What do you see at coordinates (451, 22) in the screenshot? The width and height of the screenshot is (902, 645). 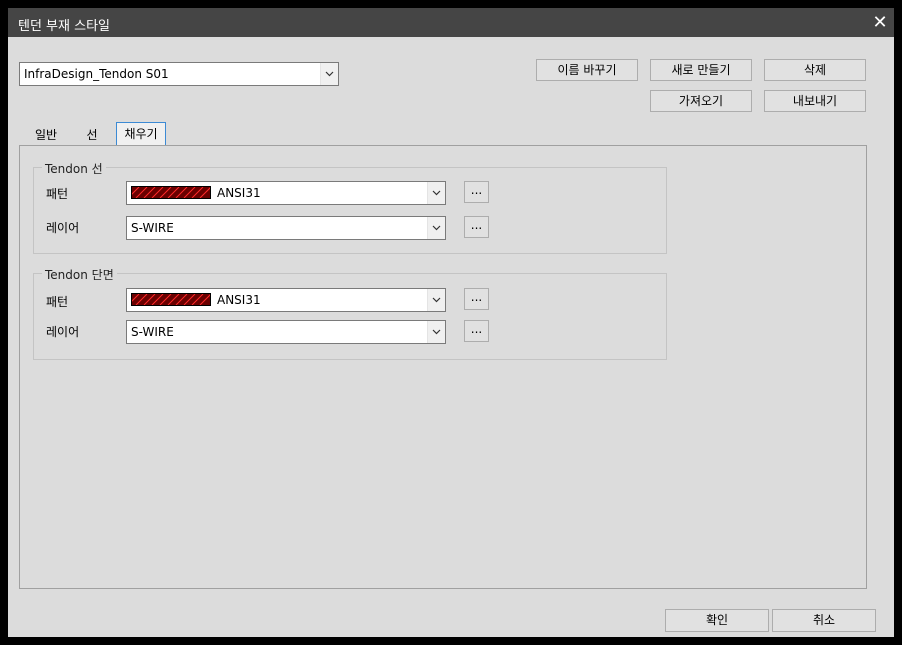 I see `title-bar: 텐던 부재 스타일 ✕` at bounding box center [451, 22].